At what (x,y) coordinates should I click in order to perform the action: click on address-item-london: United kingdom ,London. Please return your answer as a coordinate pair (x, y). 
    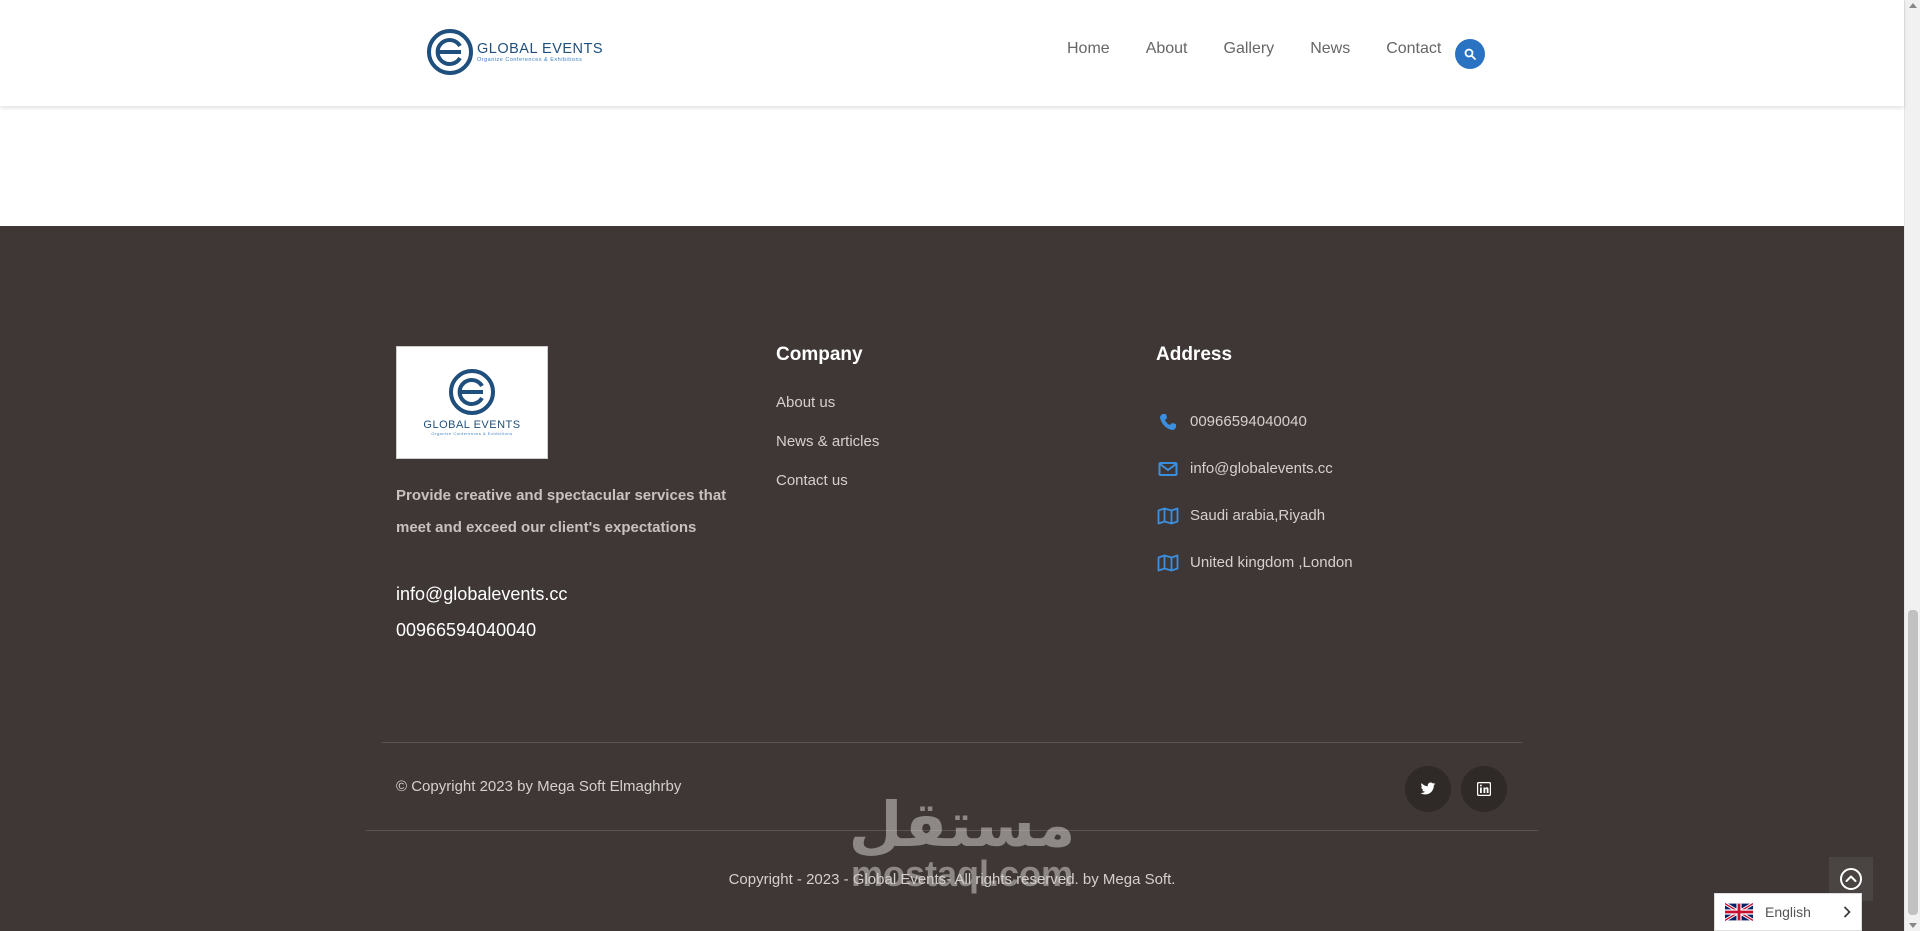
    Looking at the image, I should click on (1254, 562).